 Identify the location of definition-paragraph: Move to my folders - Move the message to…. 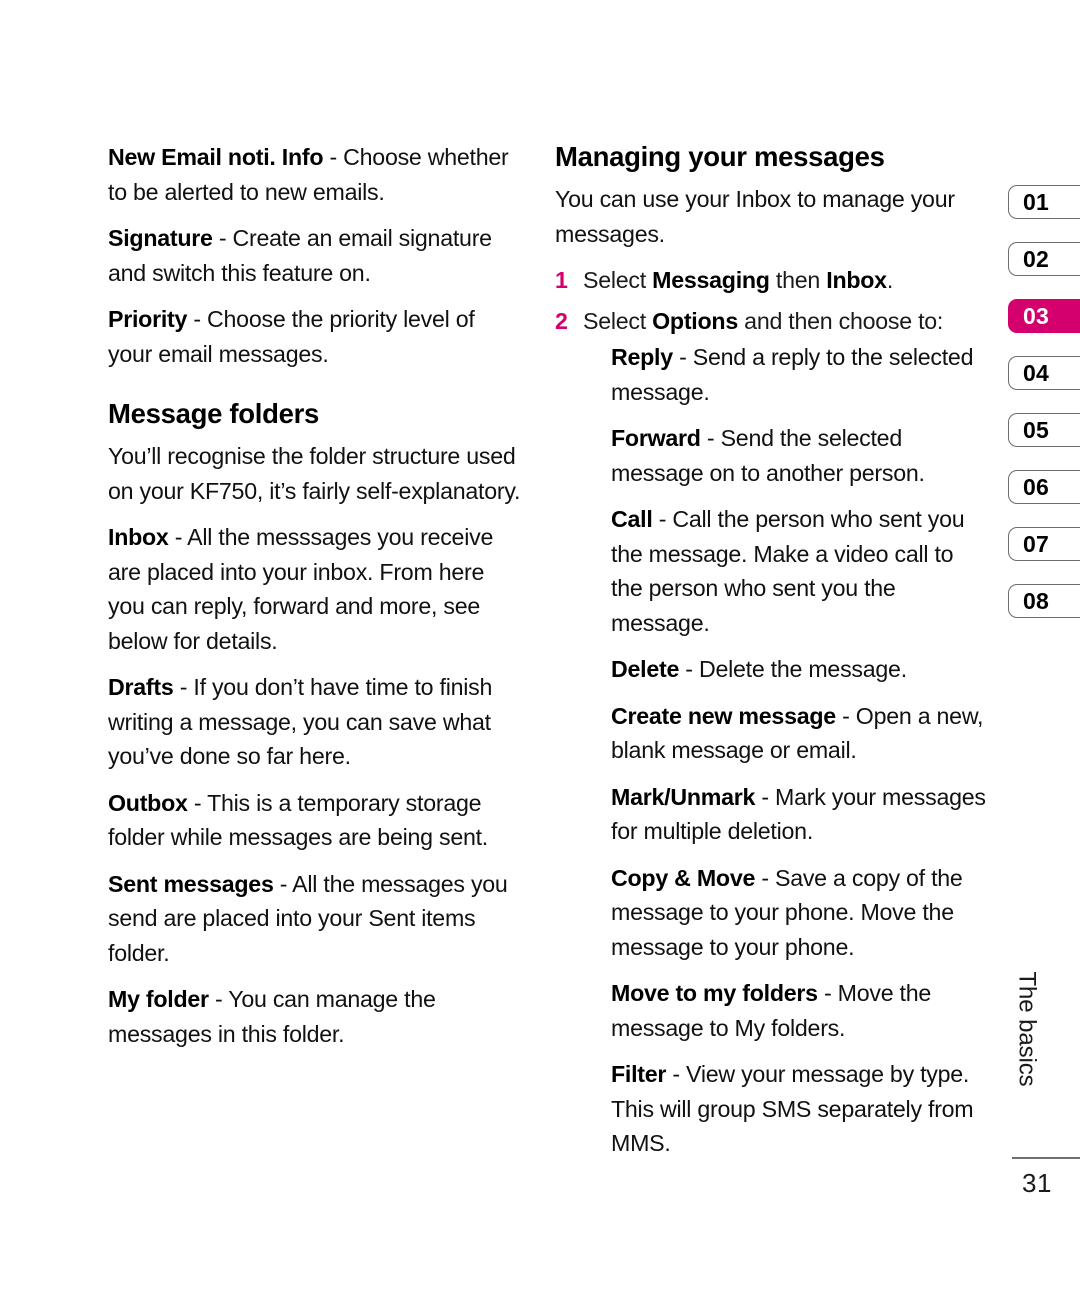
(799, 1010).